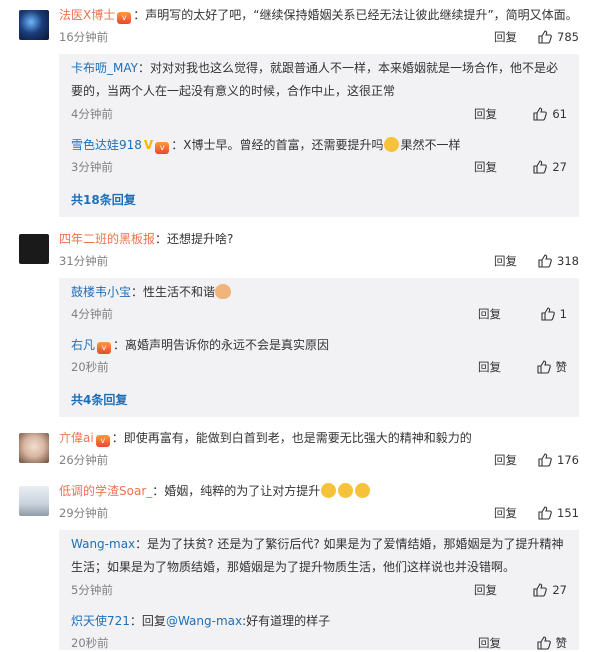  Describe the element at coordinates (568, 261) in the screenshot. I see `like-count: 318` at that location.